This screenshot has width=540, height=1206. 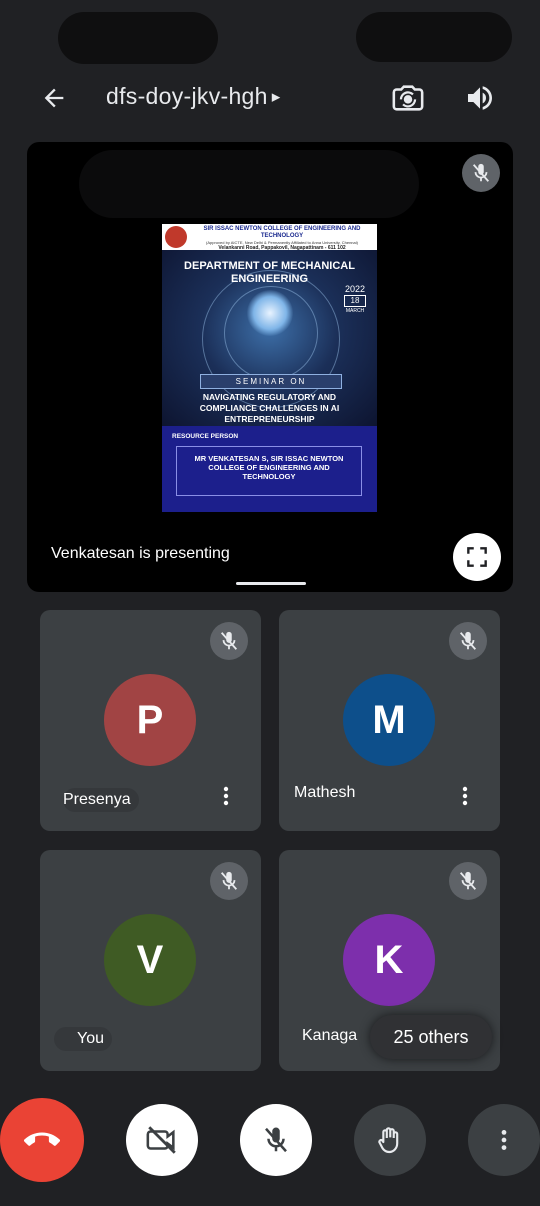 I want to click on end-call-button, so click(x=42, y=1140).